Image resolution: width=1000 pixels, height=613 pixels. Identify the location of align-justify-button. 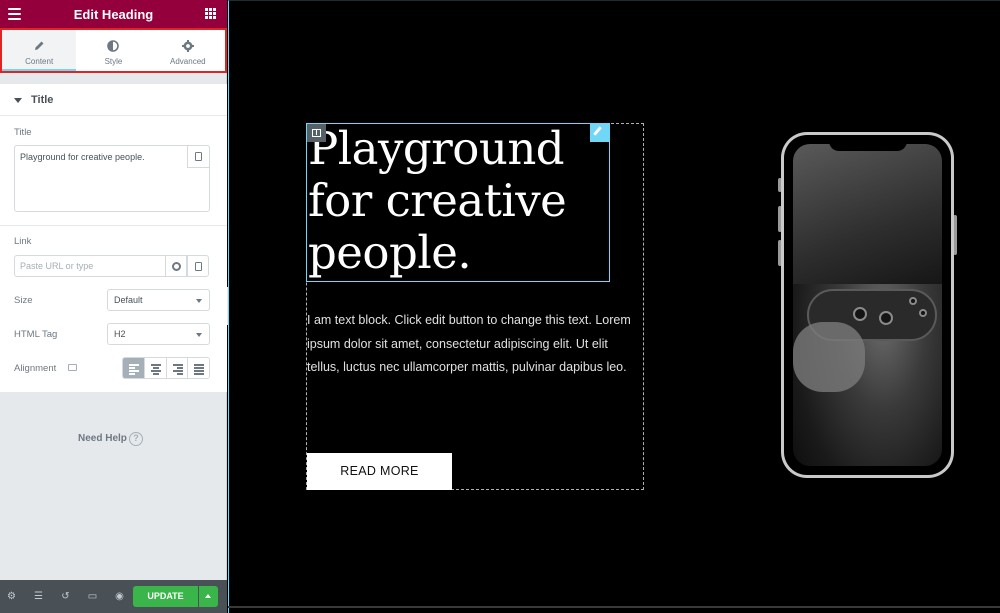
(198, 368).